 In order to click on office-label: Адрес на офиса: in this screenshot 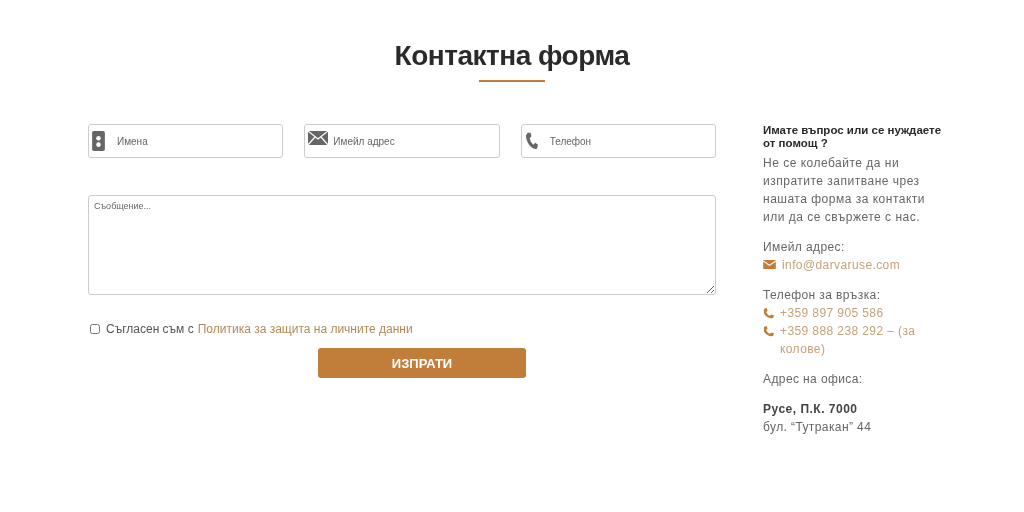, I will do `click(813, 379)`.